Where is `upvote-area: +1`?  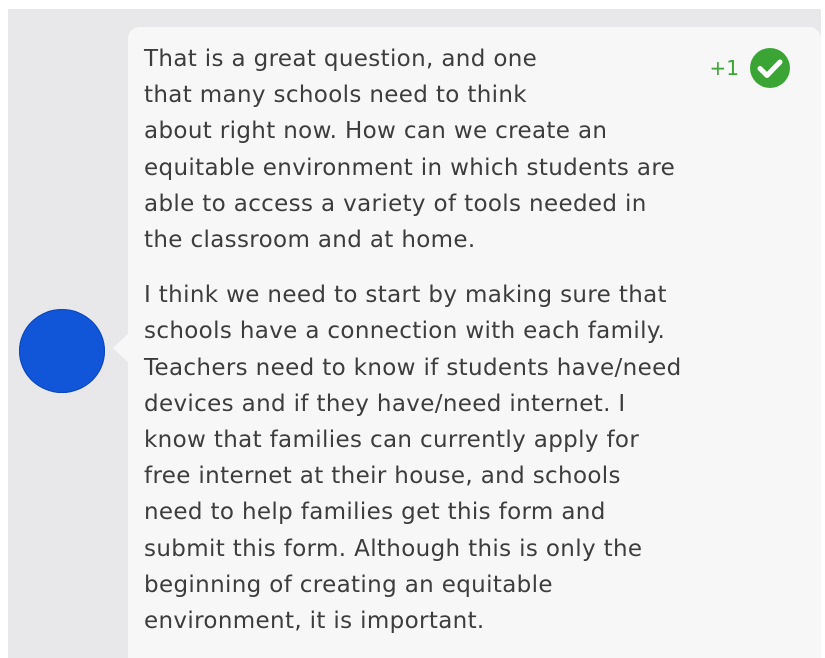 upvote-area: +1 is located at coordinates (750, 68).